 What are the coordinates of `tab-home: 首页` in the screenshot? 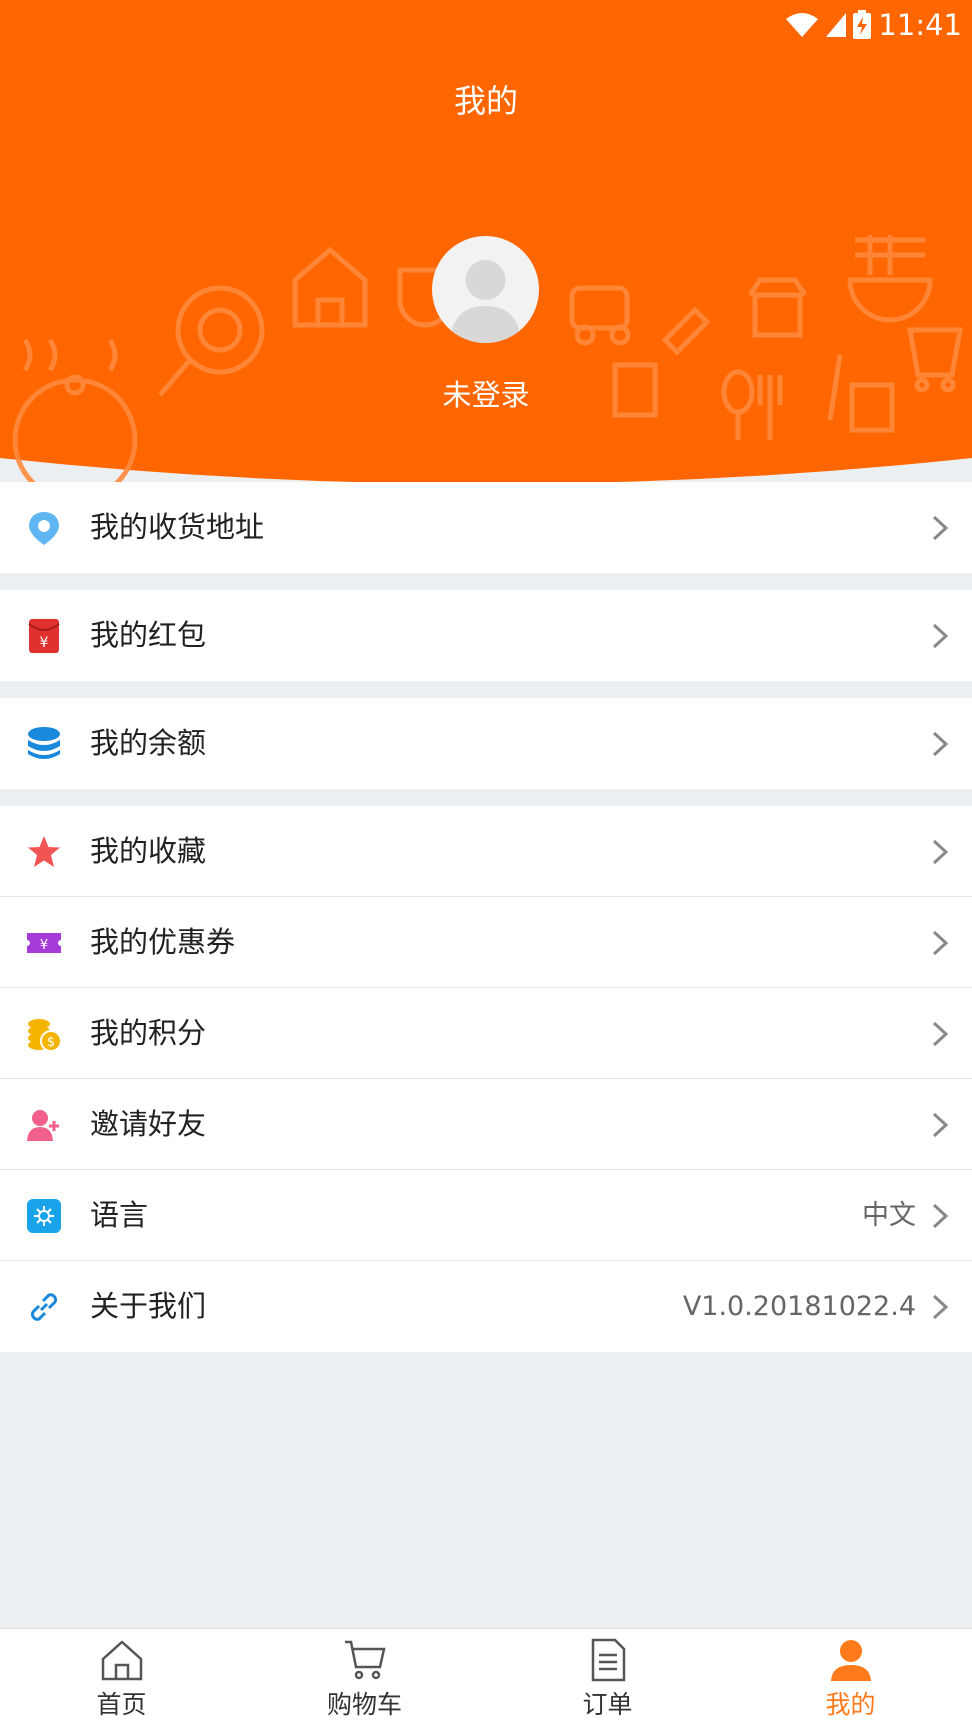 It's located at (121, 1679).